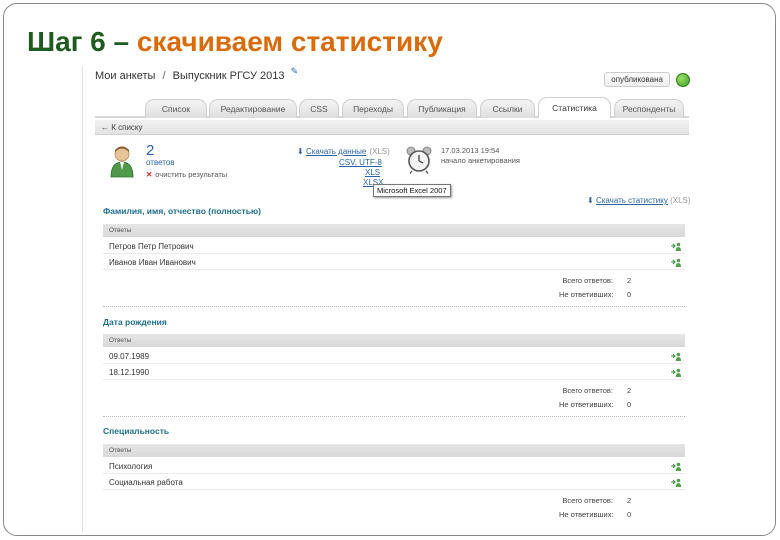  What do you see at coordinates (129, 372) in the screenshot?
I see `answer-text: 18.12.1990` at bounding box center [129, 372].